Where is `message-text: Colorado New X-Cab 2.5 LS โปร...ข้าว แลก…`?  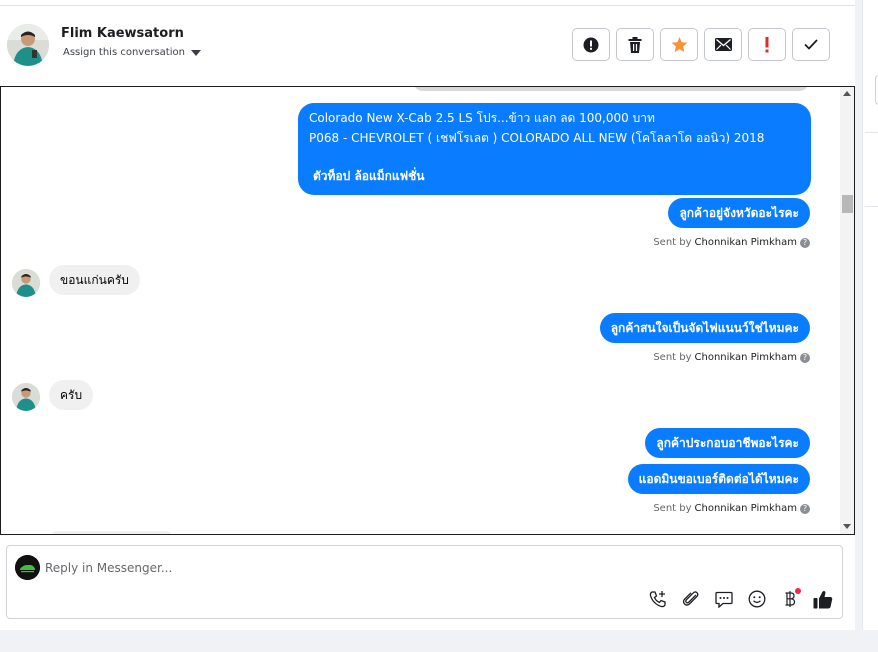 message-text: Colorado New X-Cab 2.5 LS โปร...ข้าว แลก… is located at coordinates (482, 118).